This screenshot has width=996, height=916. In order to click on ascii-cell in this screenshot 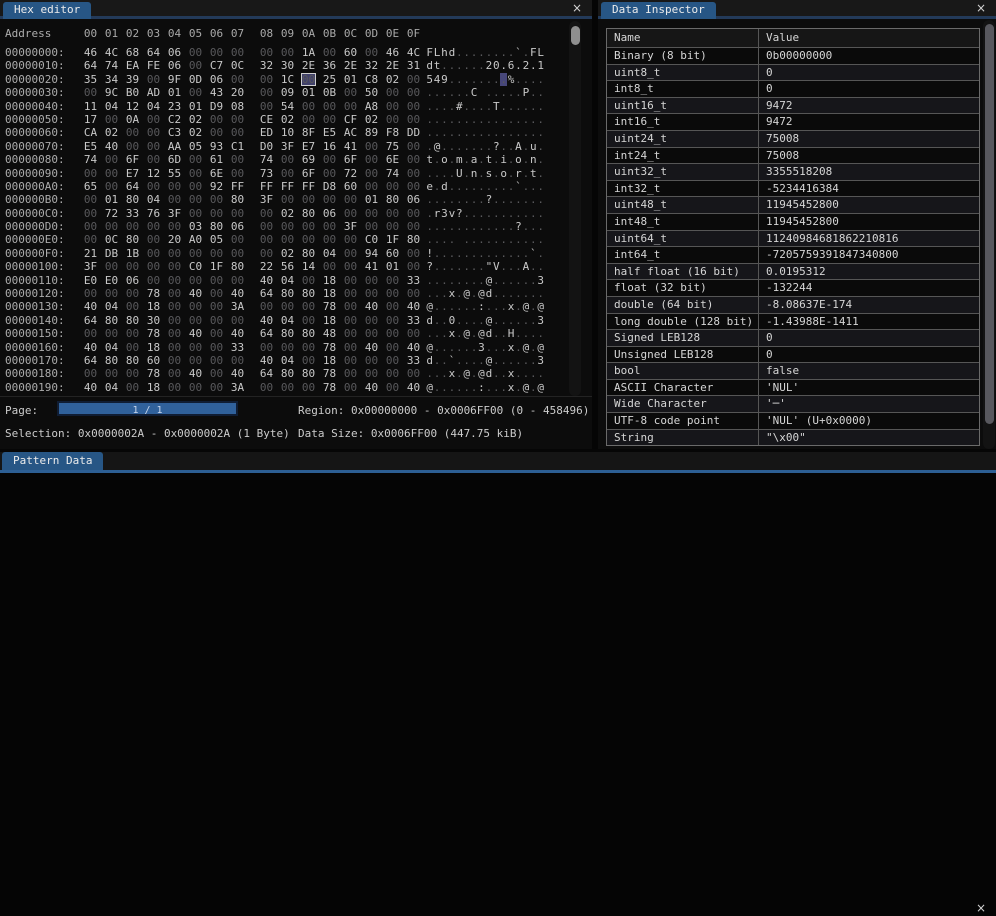, I will do `click(481, 92)`.